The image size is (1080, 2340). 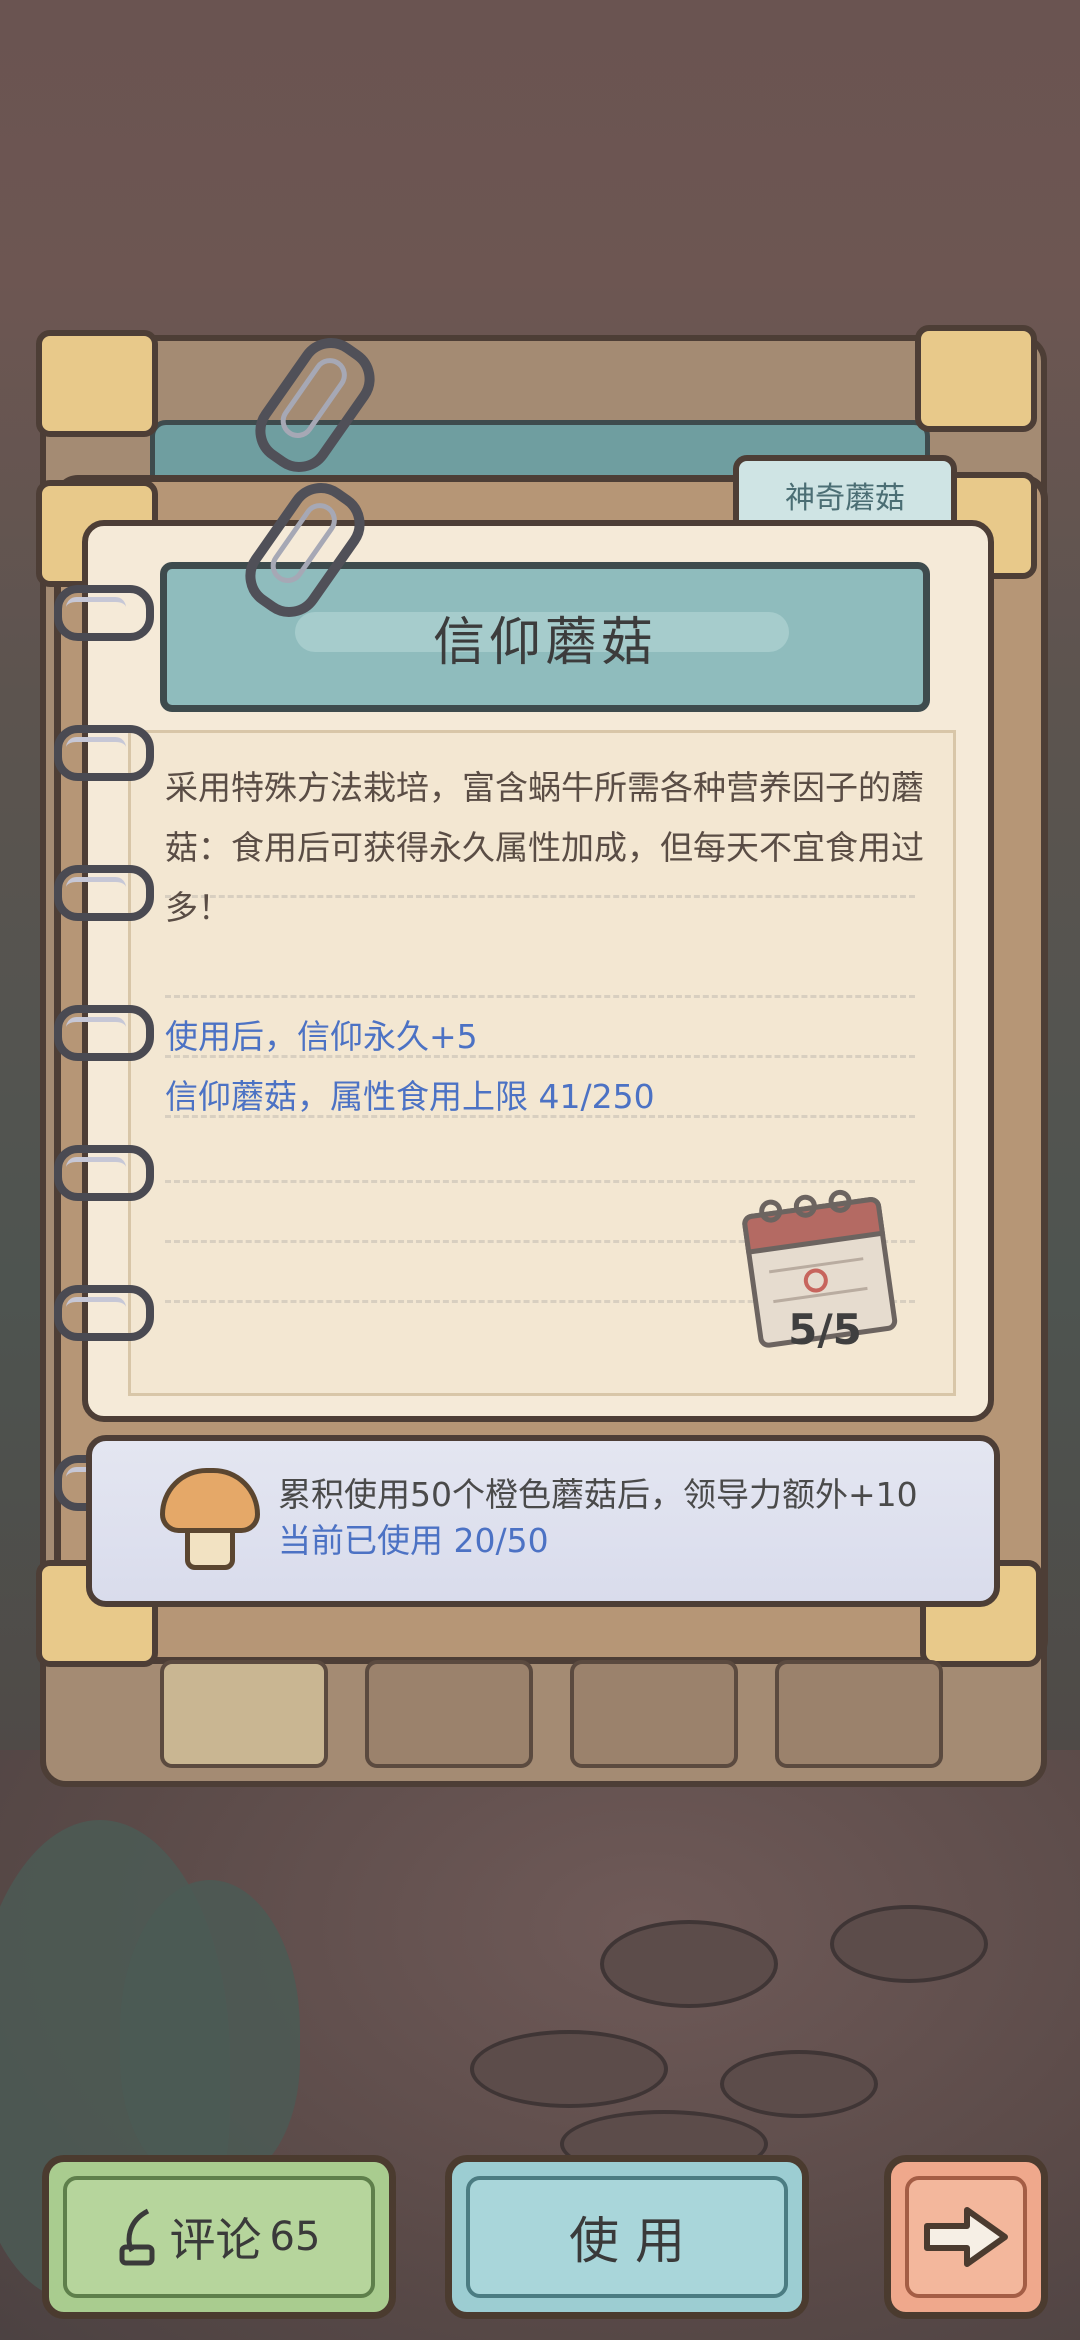 What do you see at coordinates (413, 1540) in the screenshot?
I see `bonus-progress: 当前已使用 20/50` at bounding box center [413, 1540].